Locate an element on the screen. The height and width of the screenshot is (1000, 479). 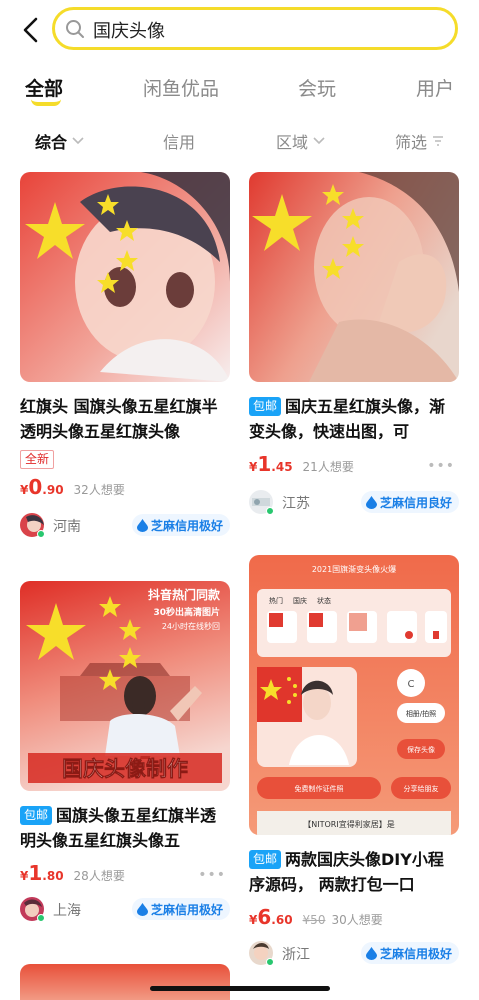
price-row: ¥ 0 .90 32人想要 is located at coordinates (125, 487).